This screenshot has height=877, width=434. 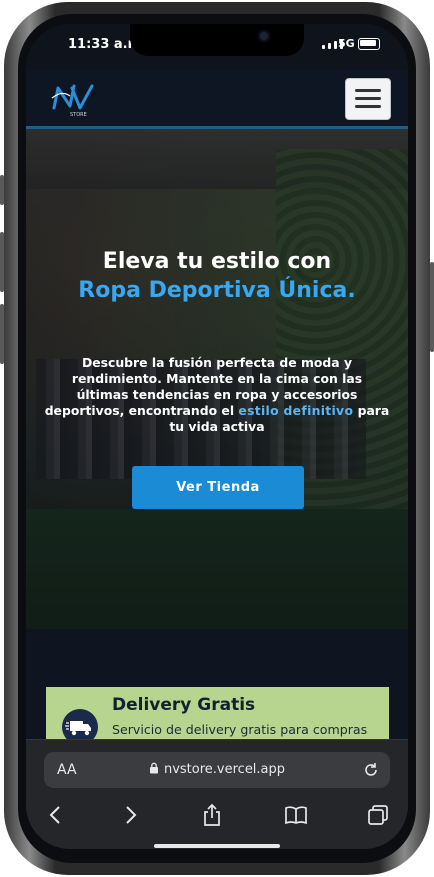 I want to click on logo-mark: STORE, so click(x=72, y=101).